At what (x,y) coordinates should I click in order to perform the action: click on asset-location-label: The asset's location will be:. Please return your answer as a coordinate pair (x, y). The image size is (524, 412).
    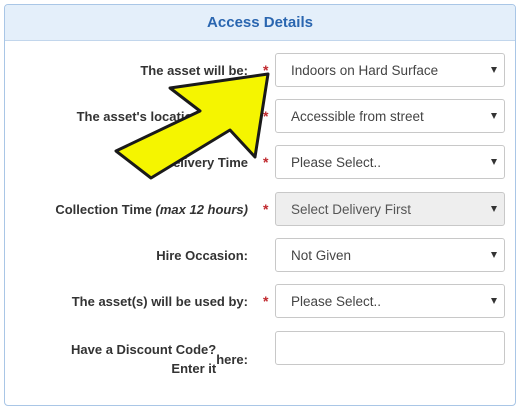
    Looking at the image, I should click on (162, 116).